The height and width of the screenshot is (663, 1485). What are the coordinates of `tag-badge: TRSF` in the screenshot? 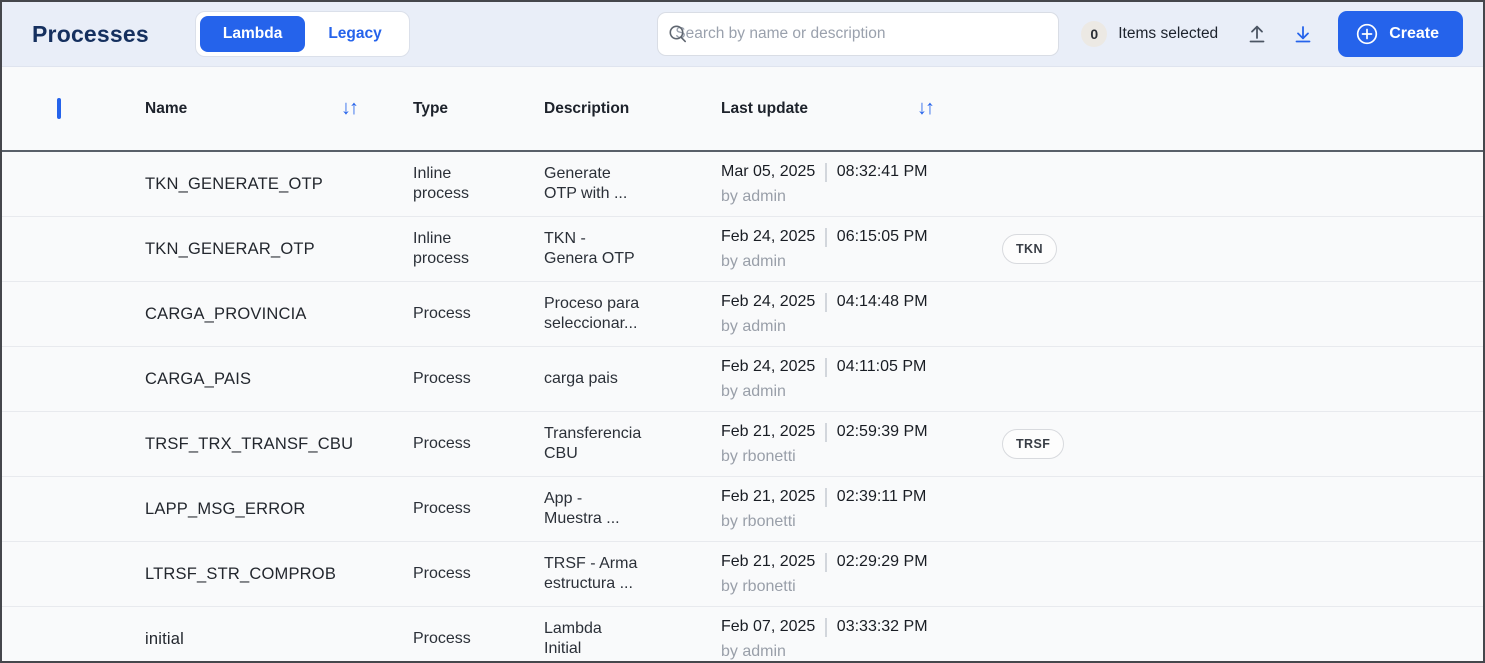 It's located at (1033, 444).